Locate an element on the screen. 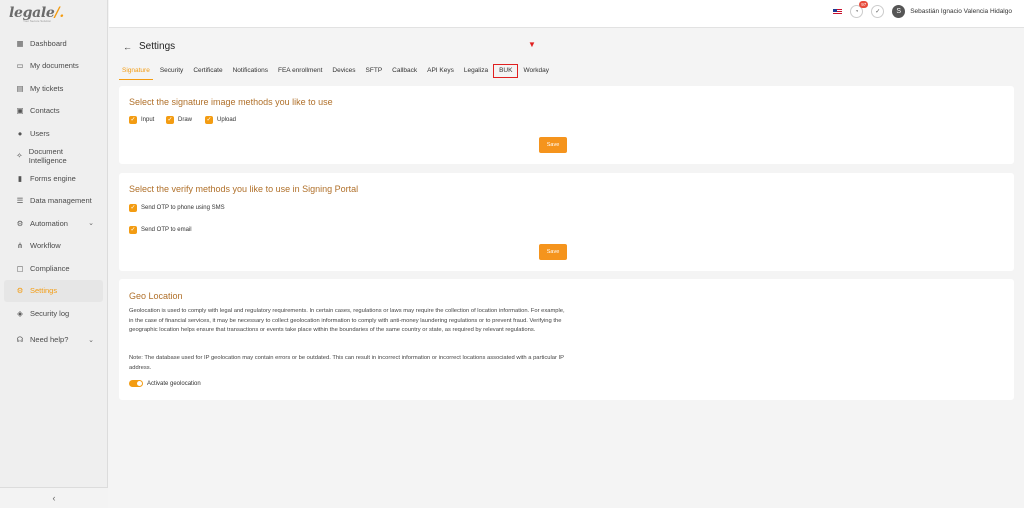 This screenshot has width=1024, height=508. gear-icon: ⚙ is located at coordinates (20, 291).